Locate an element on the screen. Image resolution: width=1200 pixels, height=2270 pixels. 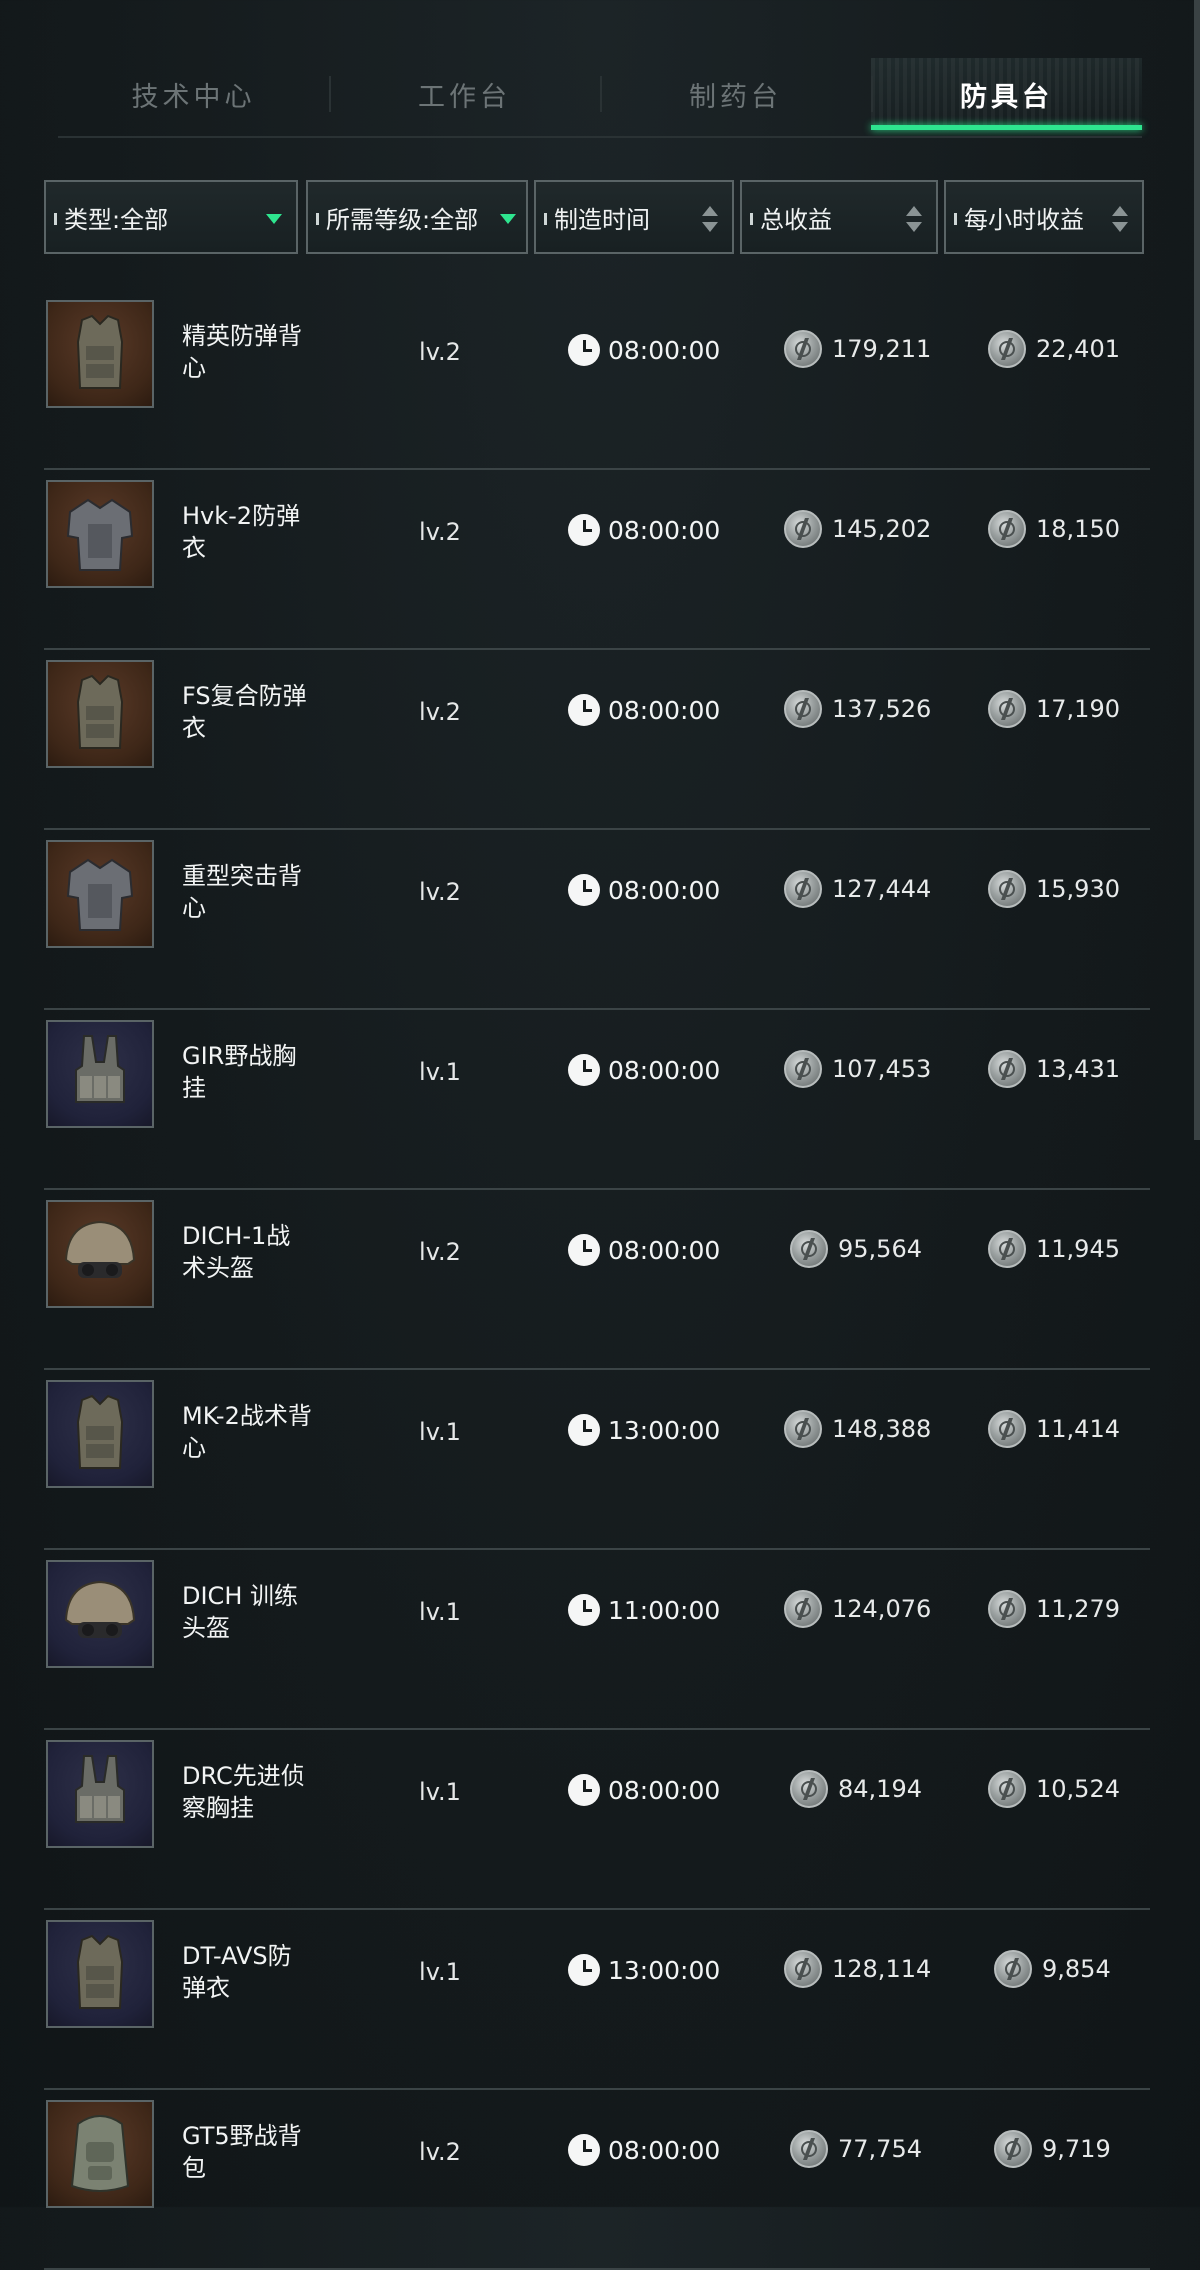
craft-time-sort: 制造时间 is located at coordinates (634, 217).